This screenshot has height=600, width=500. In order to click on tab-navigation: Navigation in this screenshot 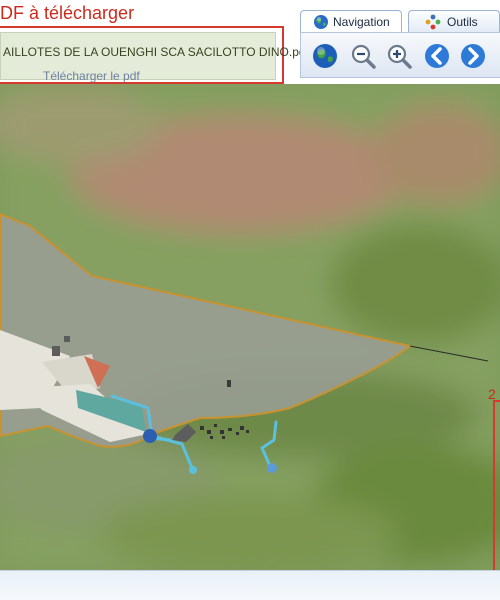, I will do `click(351, 21)`.